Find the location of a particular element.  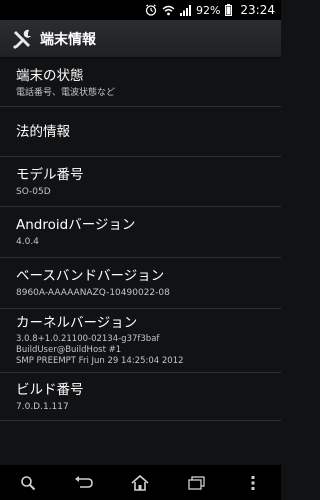

item-title: ビルド番号 is located at coordinates (50, 389).